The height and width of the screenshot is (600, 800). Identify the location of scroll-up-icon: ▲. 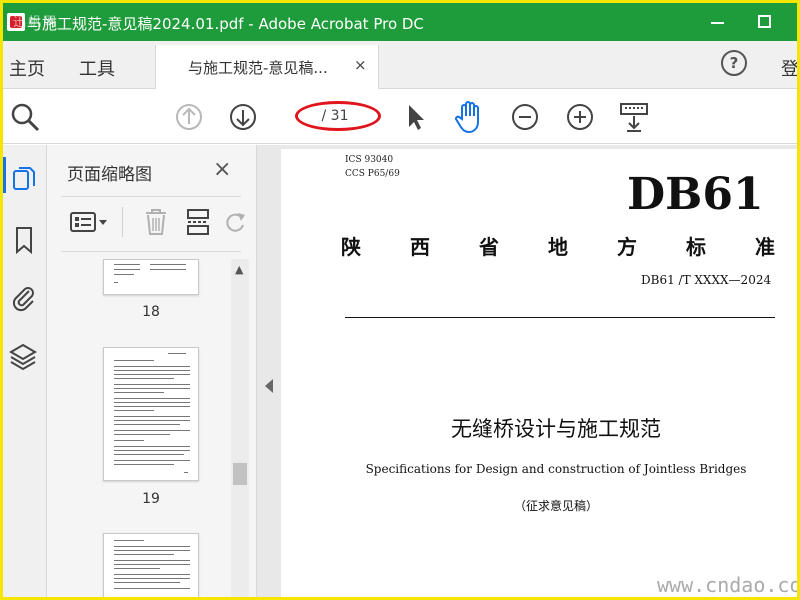
(239, 269).